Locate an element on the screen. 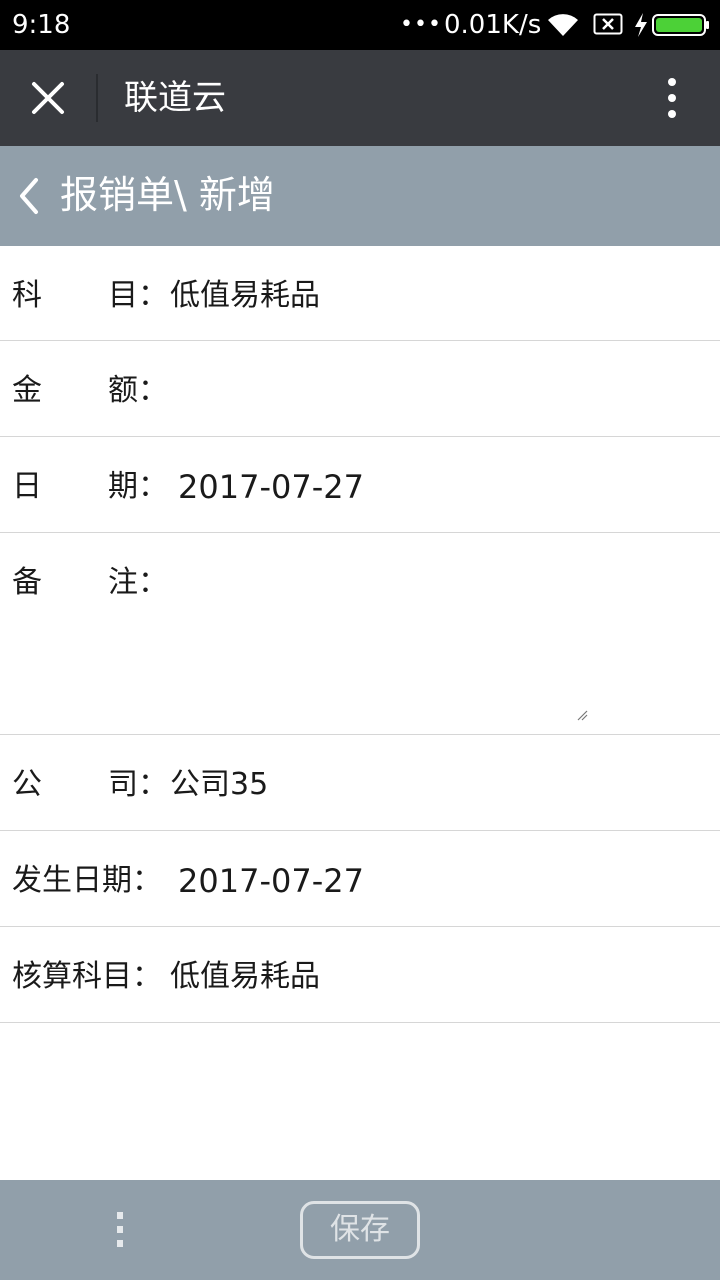 The image size is (720, 1280). page-title: 报销单\ 新增 is located at coordinates (167, 195).